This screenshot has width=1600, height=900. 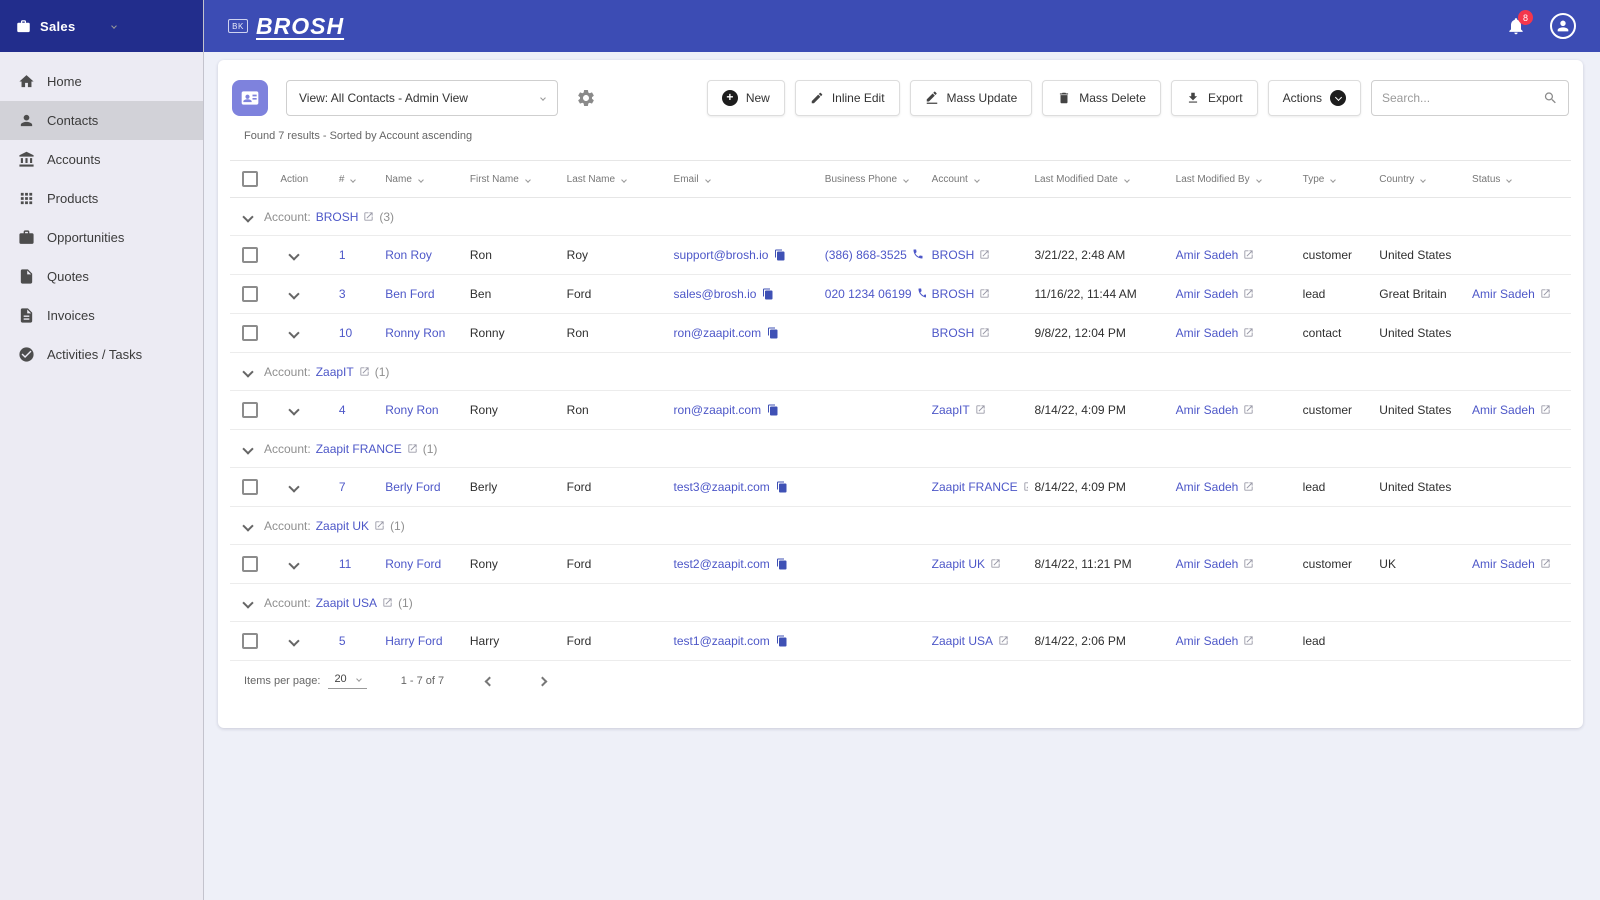 What do you see at coordinates (250, 179) in the screenshot?
I see `select-all-checkbox` at bounding box center [250, 179].